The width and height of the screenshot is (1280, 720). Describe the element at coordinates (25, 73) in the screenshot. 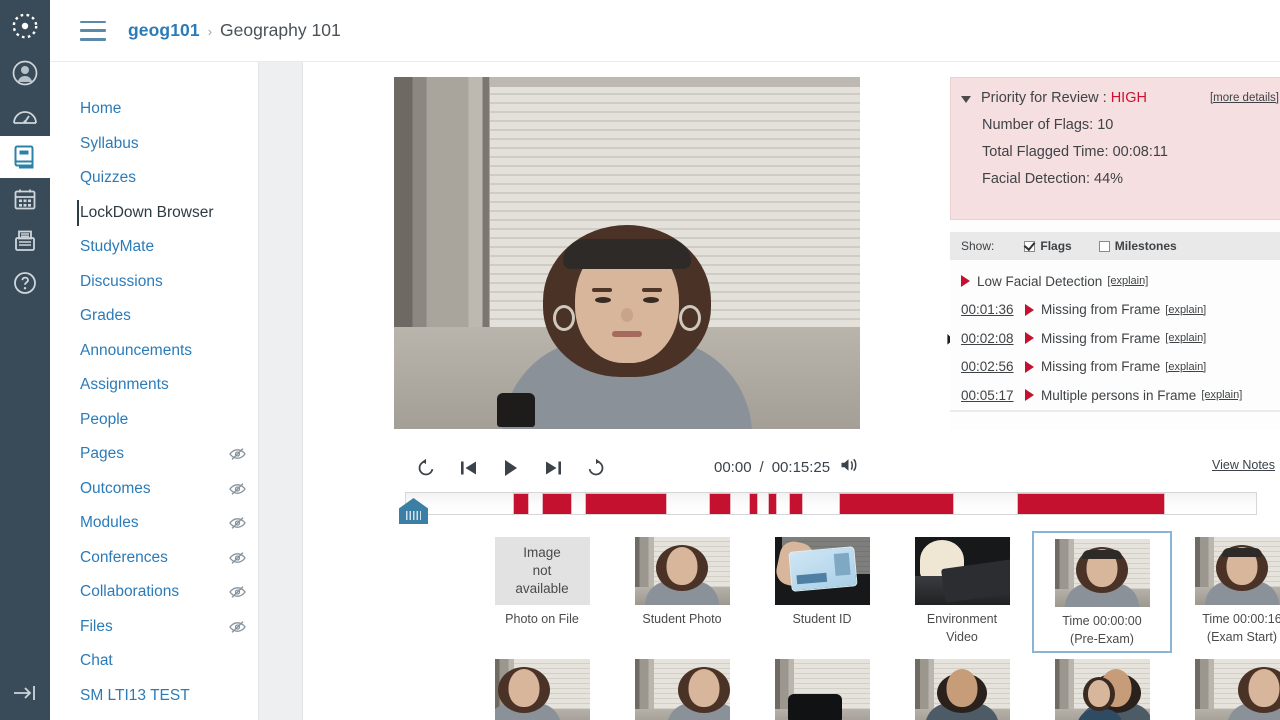

I see `global-nav-account` at that location.